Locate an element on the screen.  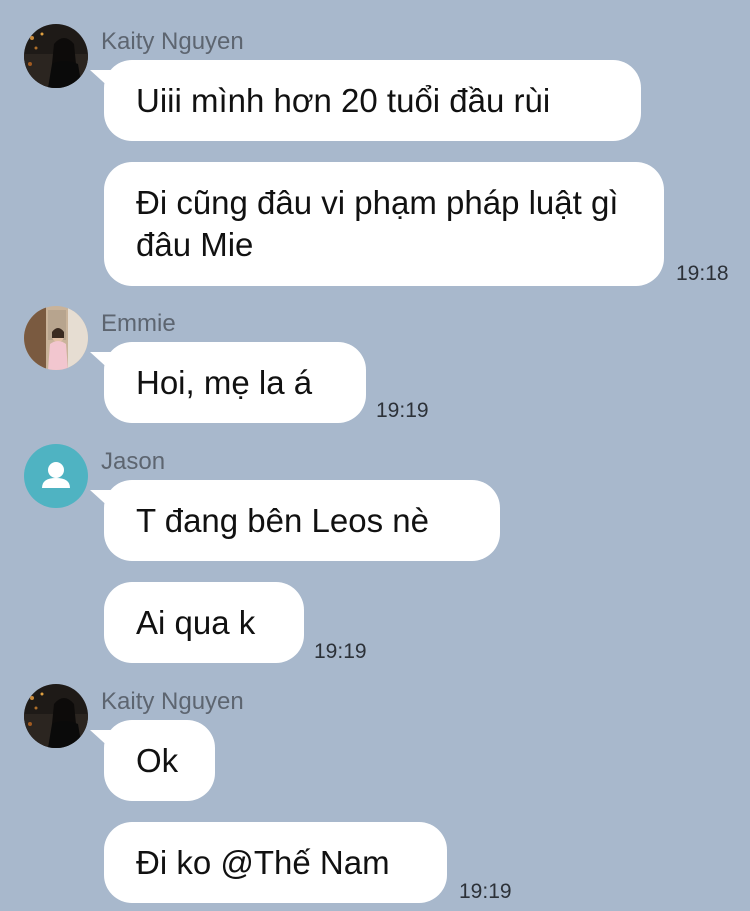
message-timestamp: 19:18 is located at coordinates (702, 273).